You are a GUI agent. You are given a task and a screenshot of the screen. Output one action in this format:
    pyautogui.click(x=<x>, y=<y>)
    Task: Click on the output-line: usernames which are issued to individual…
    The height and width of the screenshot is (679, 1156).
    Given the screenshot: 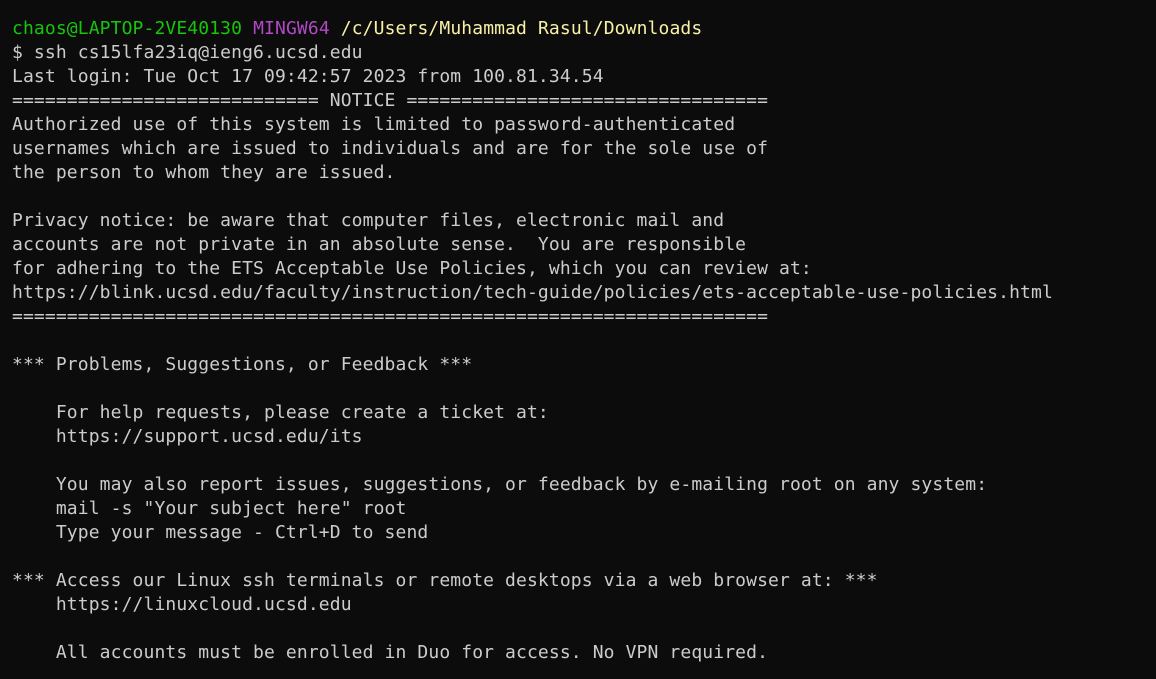 What is the action you would take?
    pyautogui.click(x=390, y=148)
    